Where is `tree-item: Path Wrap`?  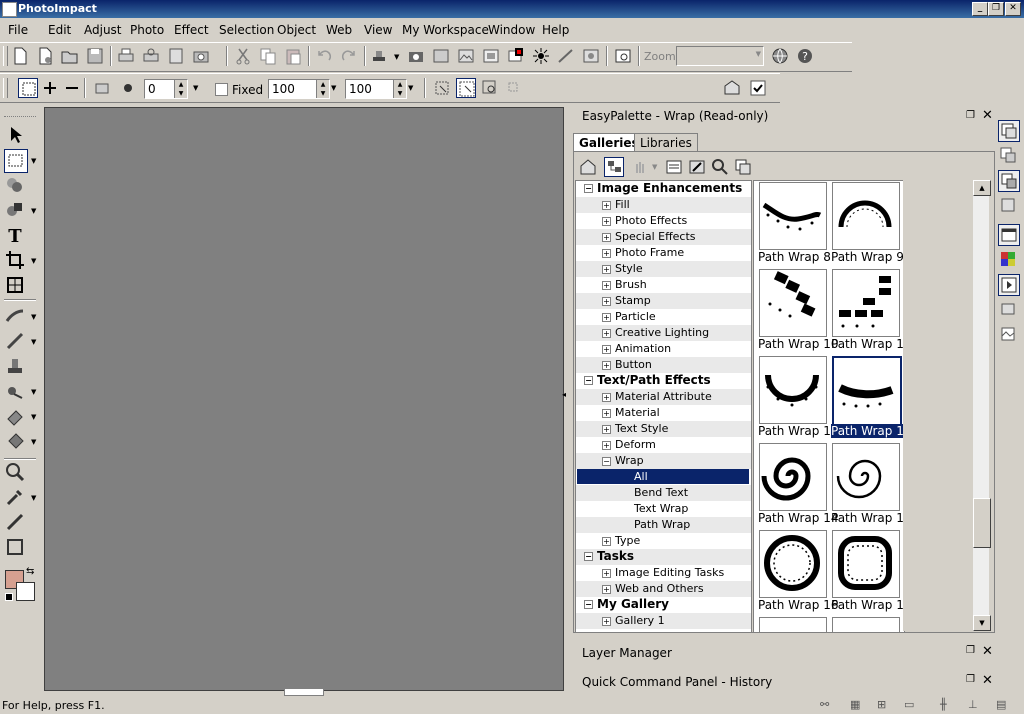 tree-item: Path Wrap is located at coordinates (662, 524).